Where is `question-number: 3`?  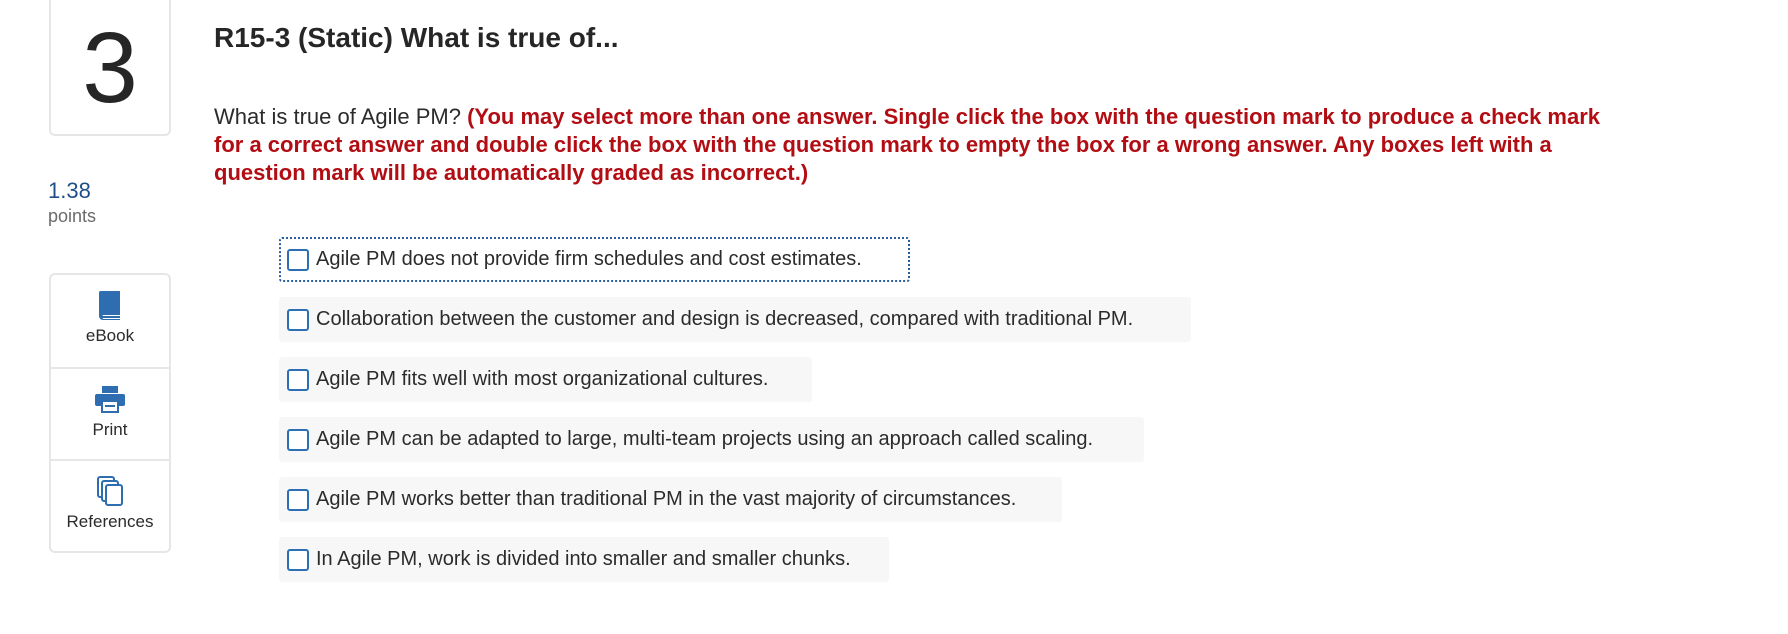
question-number: 3 is located at coordinates (110, 68).